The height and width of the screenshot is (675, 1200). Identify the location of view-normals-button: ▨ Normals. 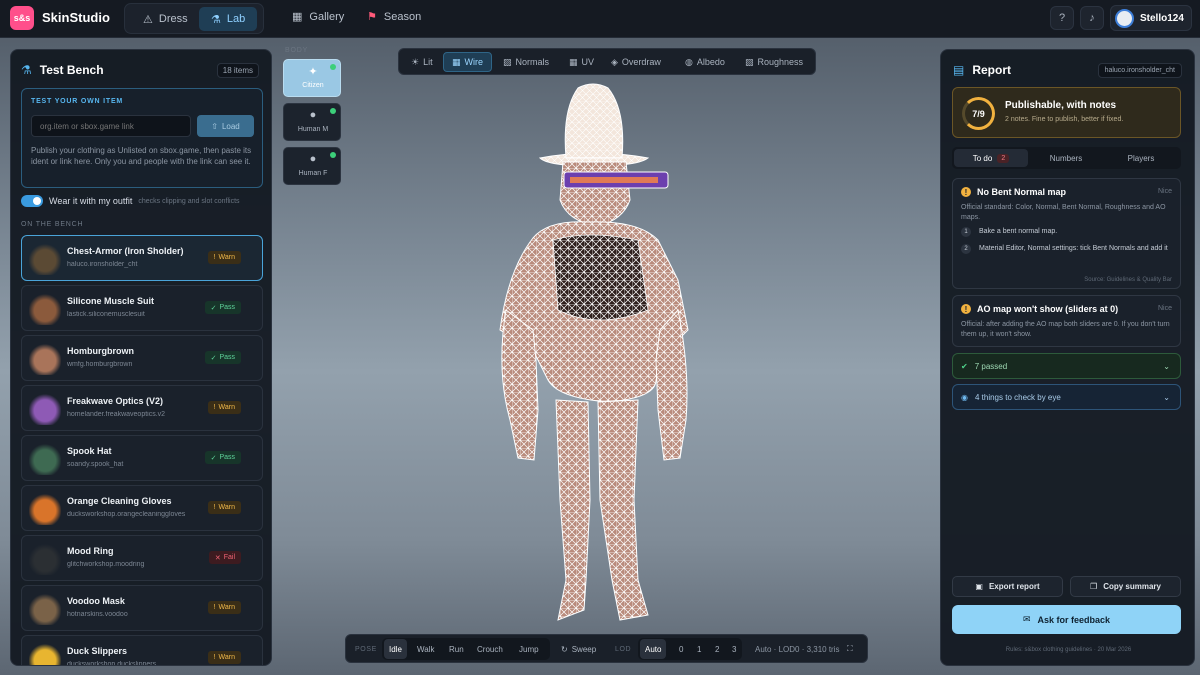
(526, 62).